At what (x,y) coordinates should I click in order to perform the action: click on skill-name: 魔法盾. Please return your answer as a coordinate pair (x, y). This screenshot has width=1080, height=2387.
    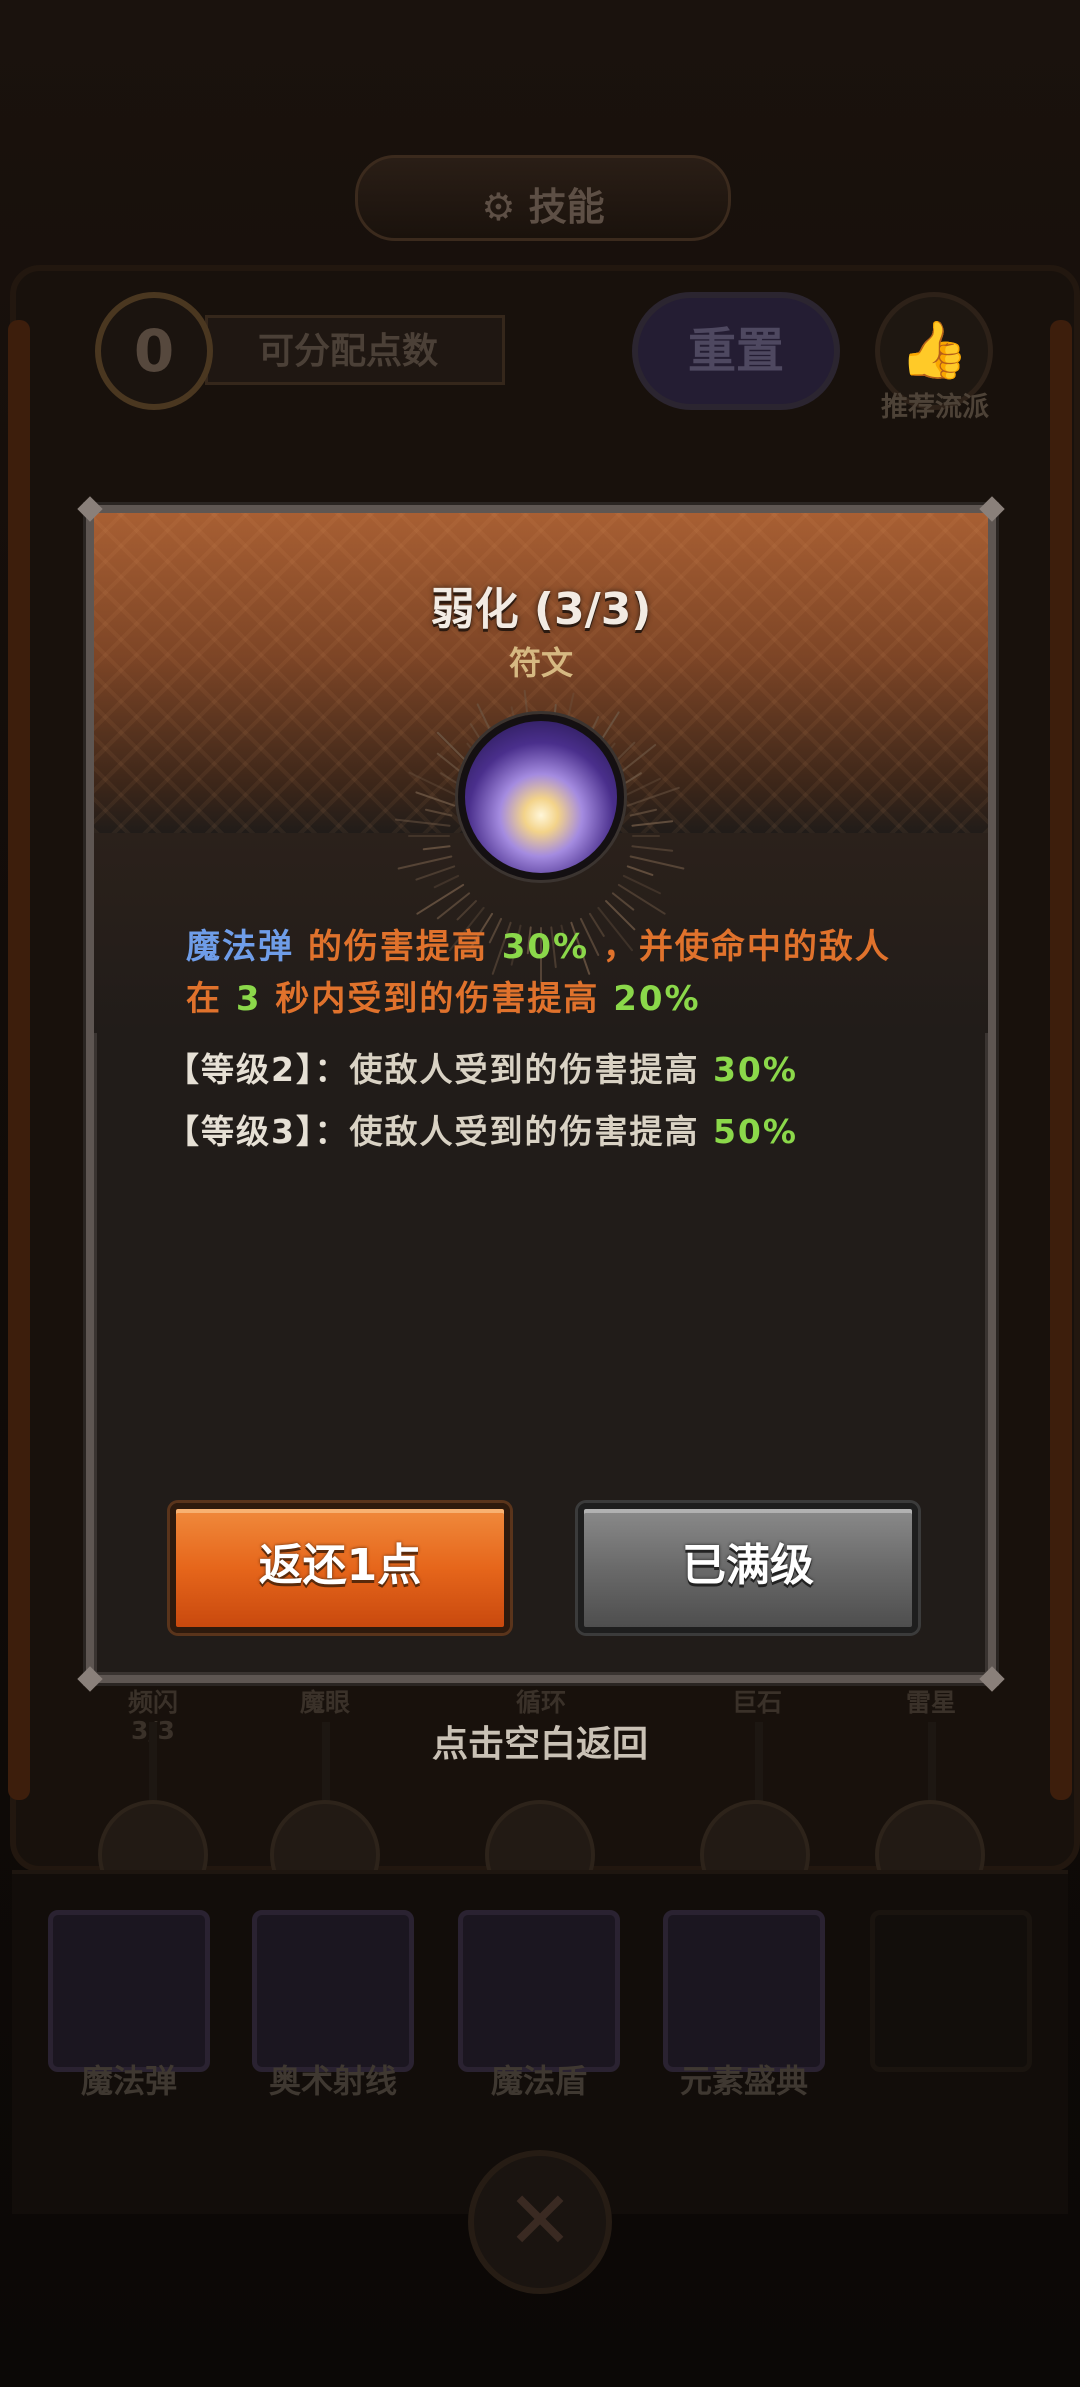
    Looking at the image, I should click on (538, 2081).